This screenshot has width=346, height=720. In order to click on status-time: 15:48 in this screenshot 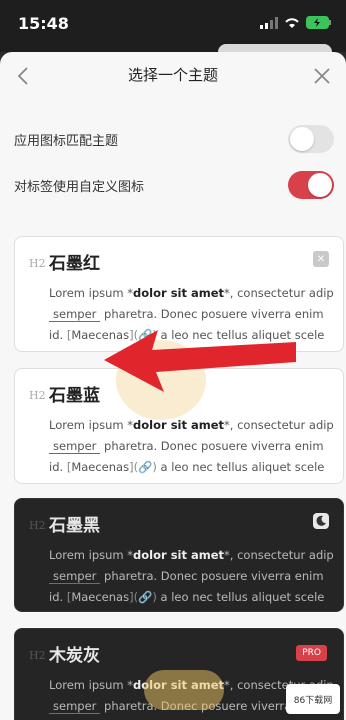, I will do `click(43, 23)`.